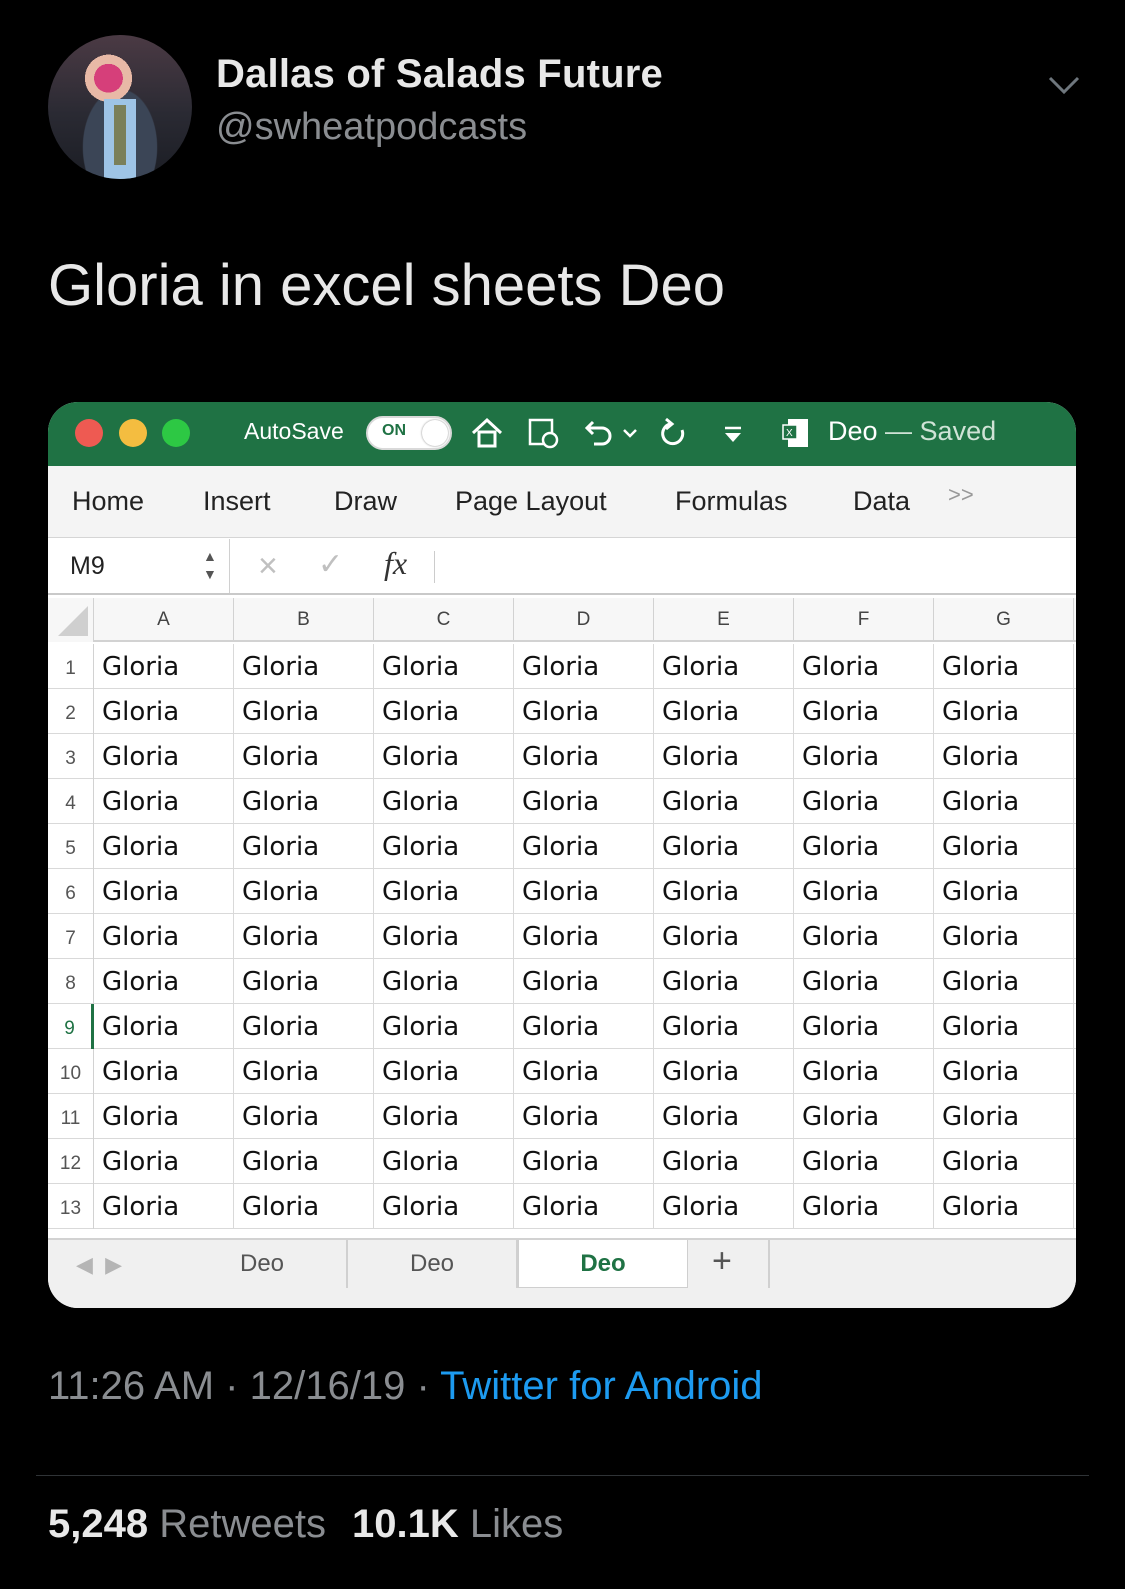  What do you see at coordinates (601, 1386) in the screenshot?
I see `tweet-source-link: Twitter for Android` at bounding box center [601, 1386].